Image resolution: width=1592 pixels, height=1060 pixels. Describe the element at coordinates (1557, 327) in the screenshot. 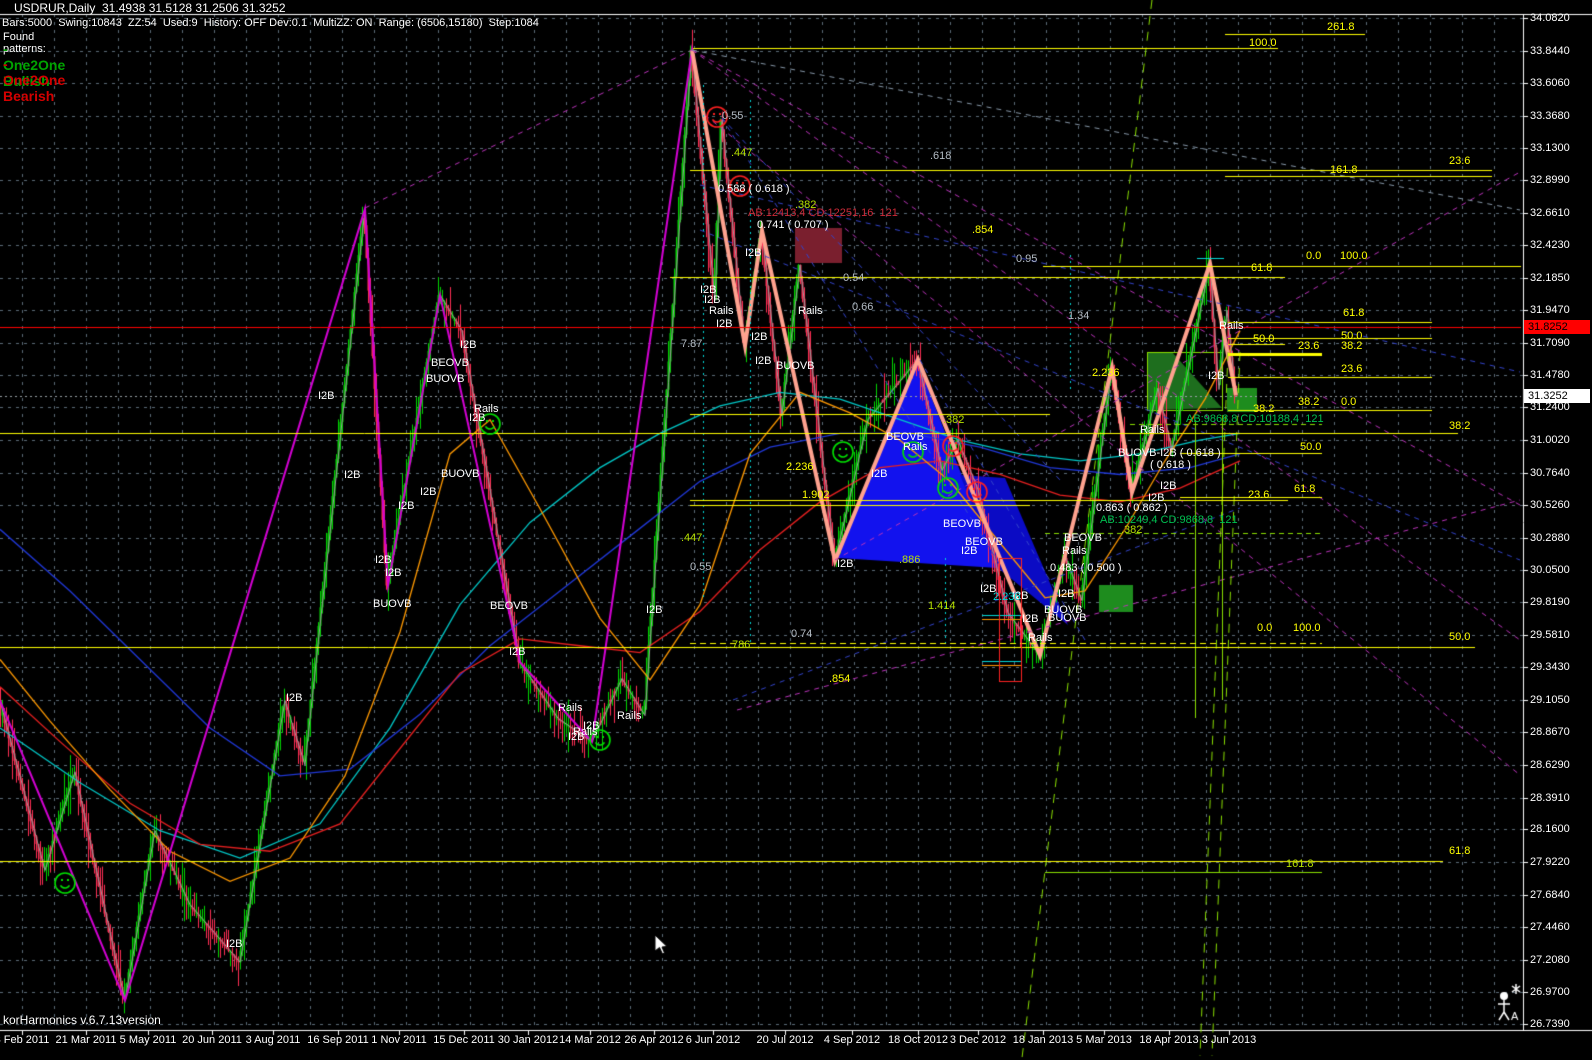

I see `alert-price-tag: 31.8252` at that location.